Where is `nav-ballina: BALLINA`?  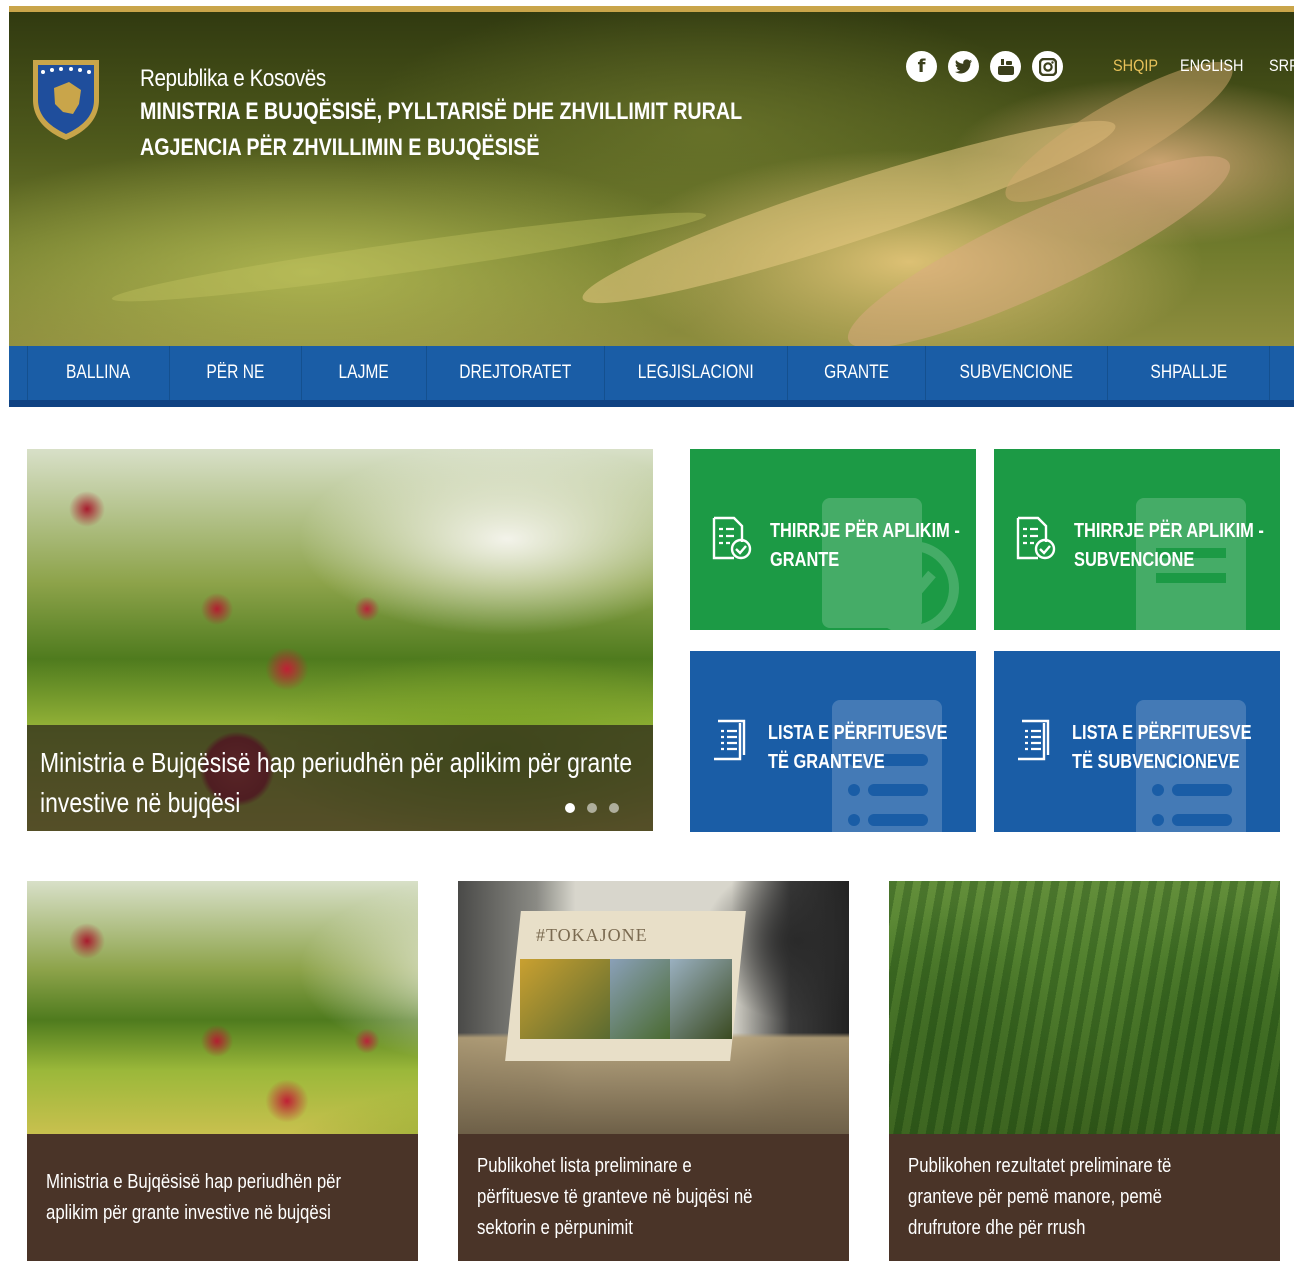
nav-ballina: BALLINA is located at coordinates (98, 373).